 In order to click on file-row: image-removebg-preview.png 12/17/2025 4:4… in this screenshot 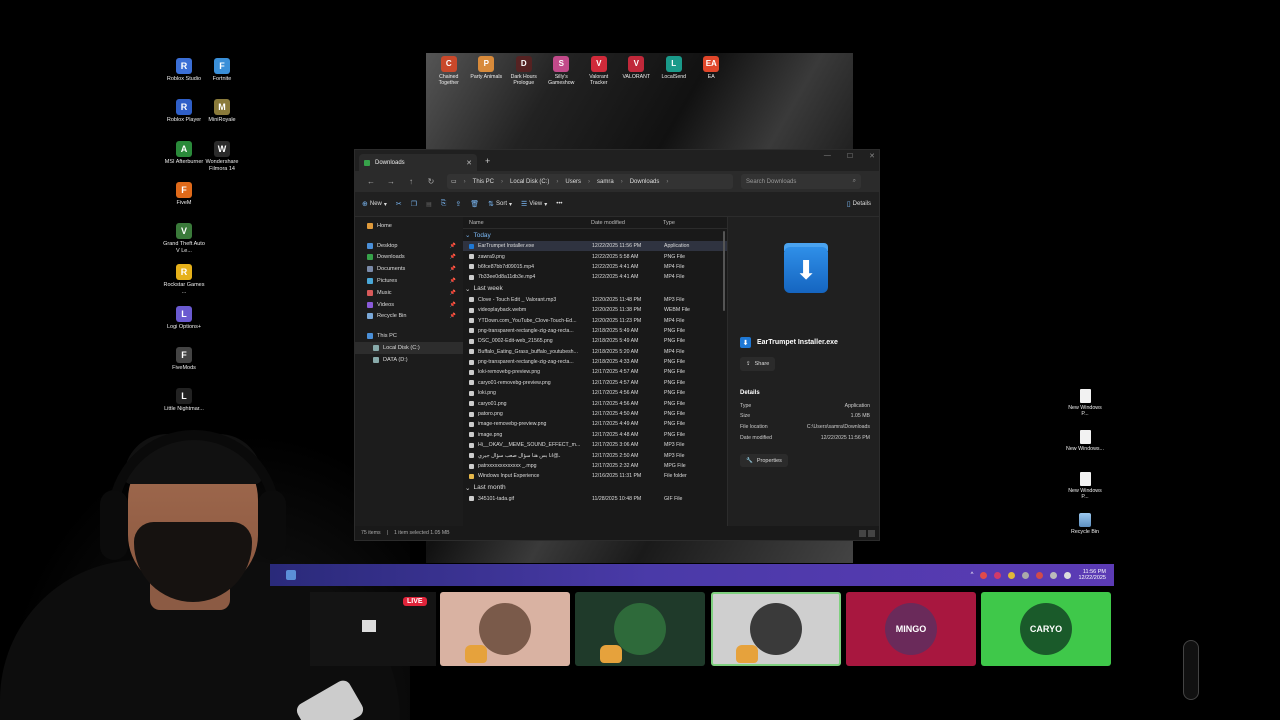, I will do `click(595, 424)`.